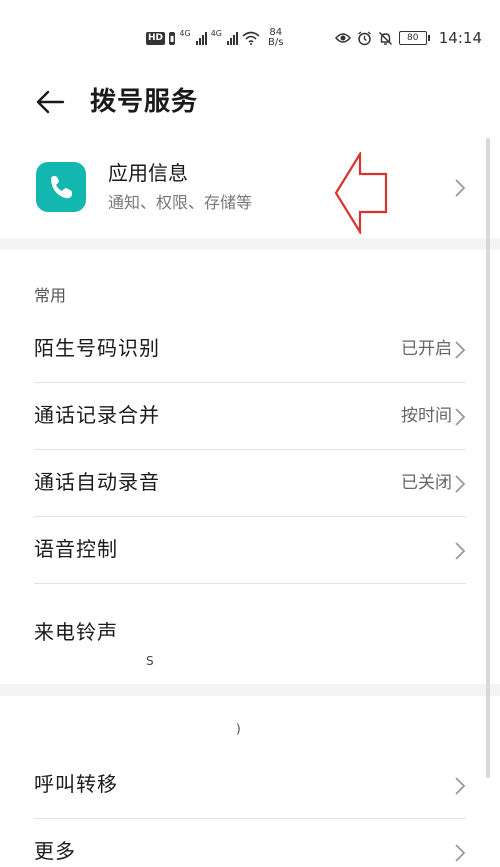 The width and height of the screenshot is (500, 867). I want to click on list-item-call-log-merge: 通话记录合并 按时间, so click(250, 416).